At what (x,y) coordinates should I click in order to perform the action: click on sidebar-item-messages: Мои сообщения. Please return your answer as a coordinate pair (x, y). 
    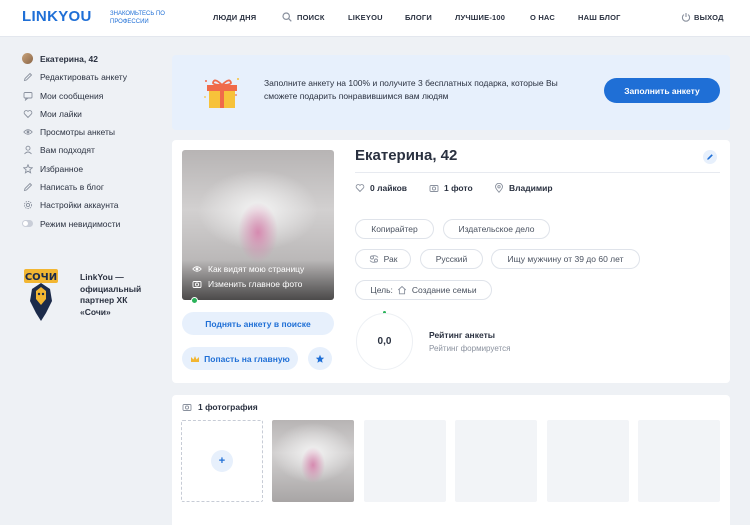
    Looking at the image, I should click on (62, 95).